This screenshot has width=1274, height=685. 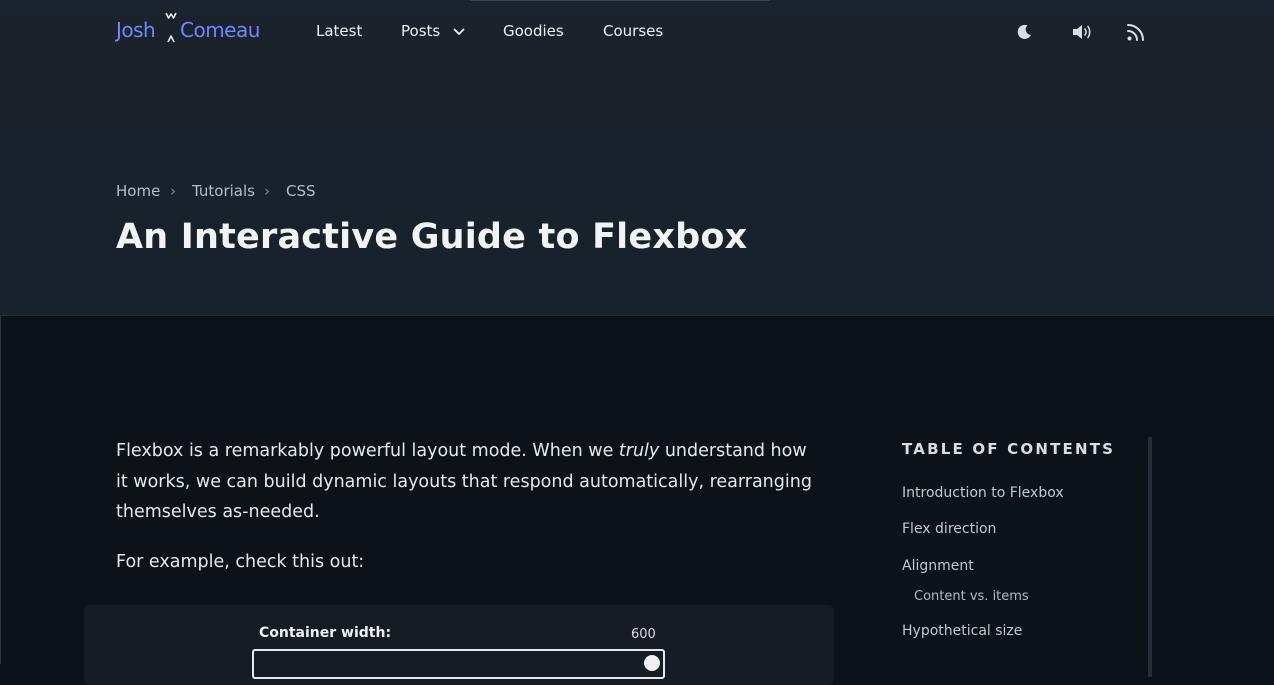 What do you see at coordinates (1009, 449) in the screenshot?
I see `toc-heading: TABLE OF CONTENTS` at bounding box center [1009, 449].